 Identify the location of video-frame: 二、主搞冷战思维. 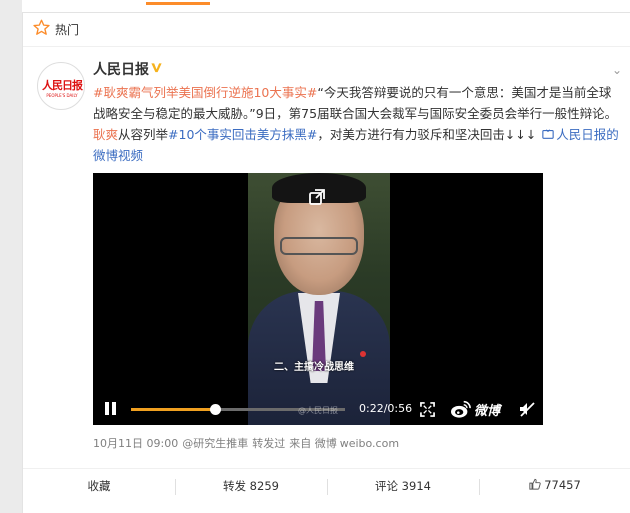
(319, 299).